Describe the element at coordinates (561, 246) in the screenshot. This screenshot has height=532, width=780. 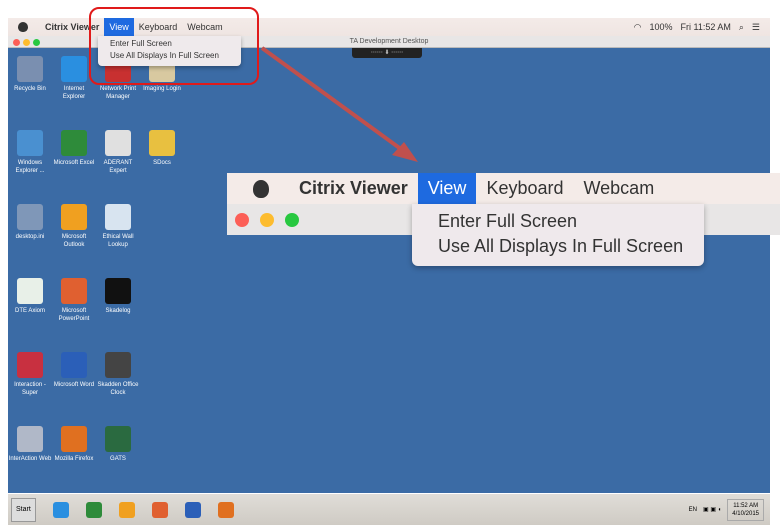
I see `zoomed-item-use-all-displays: Use All Displays In Full Screen` at that location.